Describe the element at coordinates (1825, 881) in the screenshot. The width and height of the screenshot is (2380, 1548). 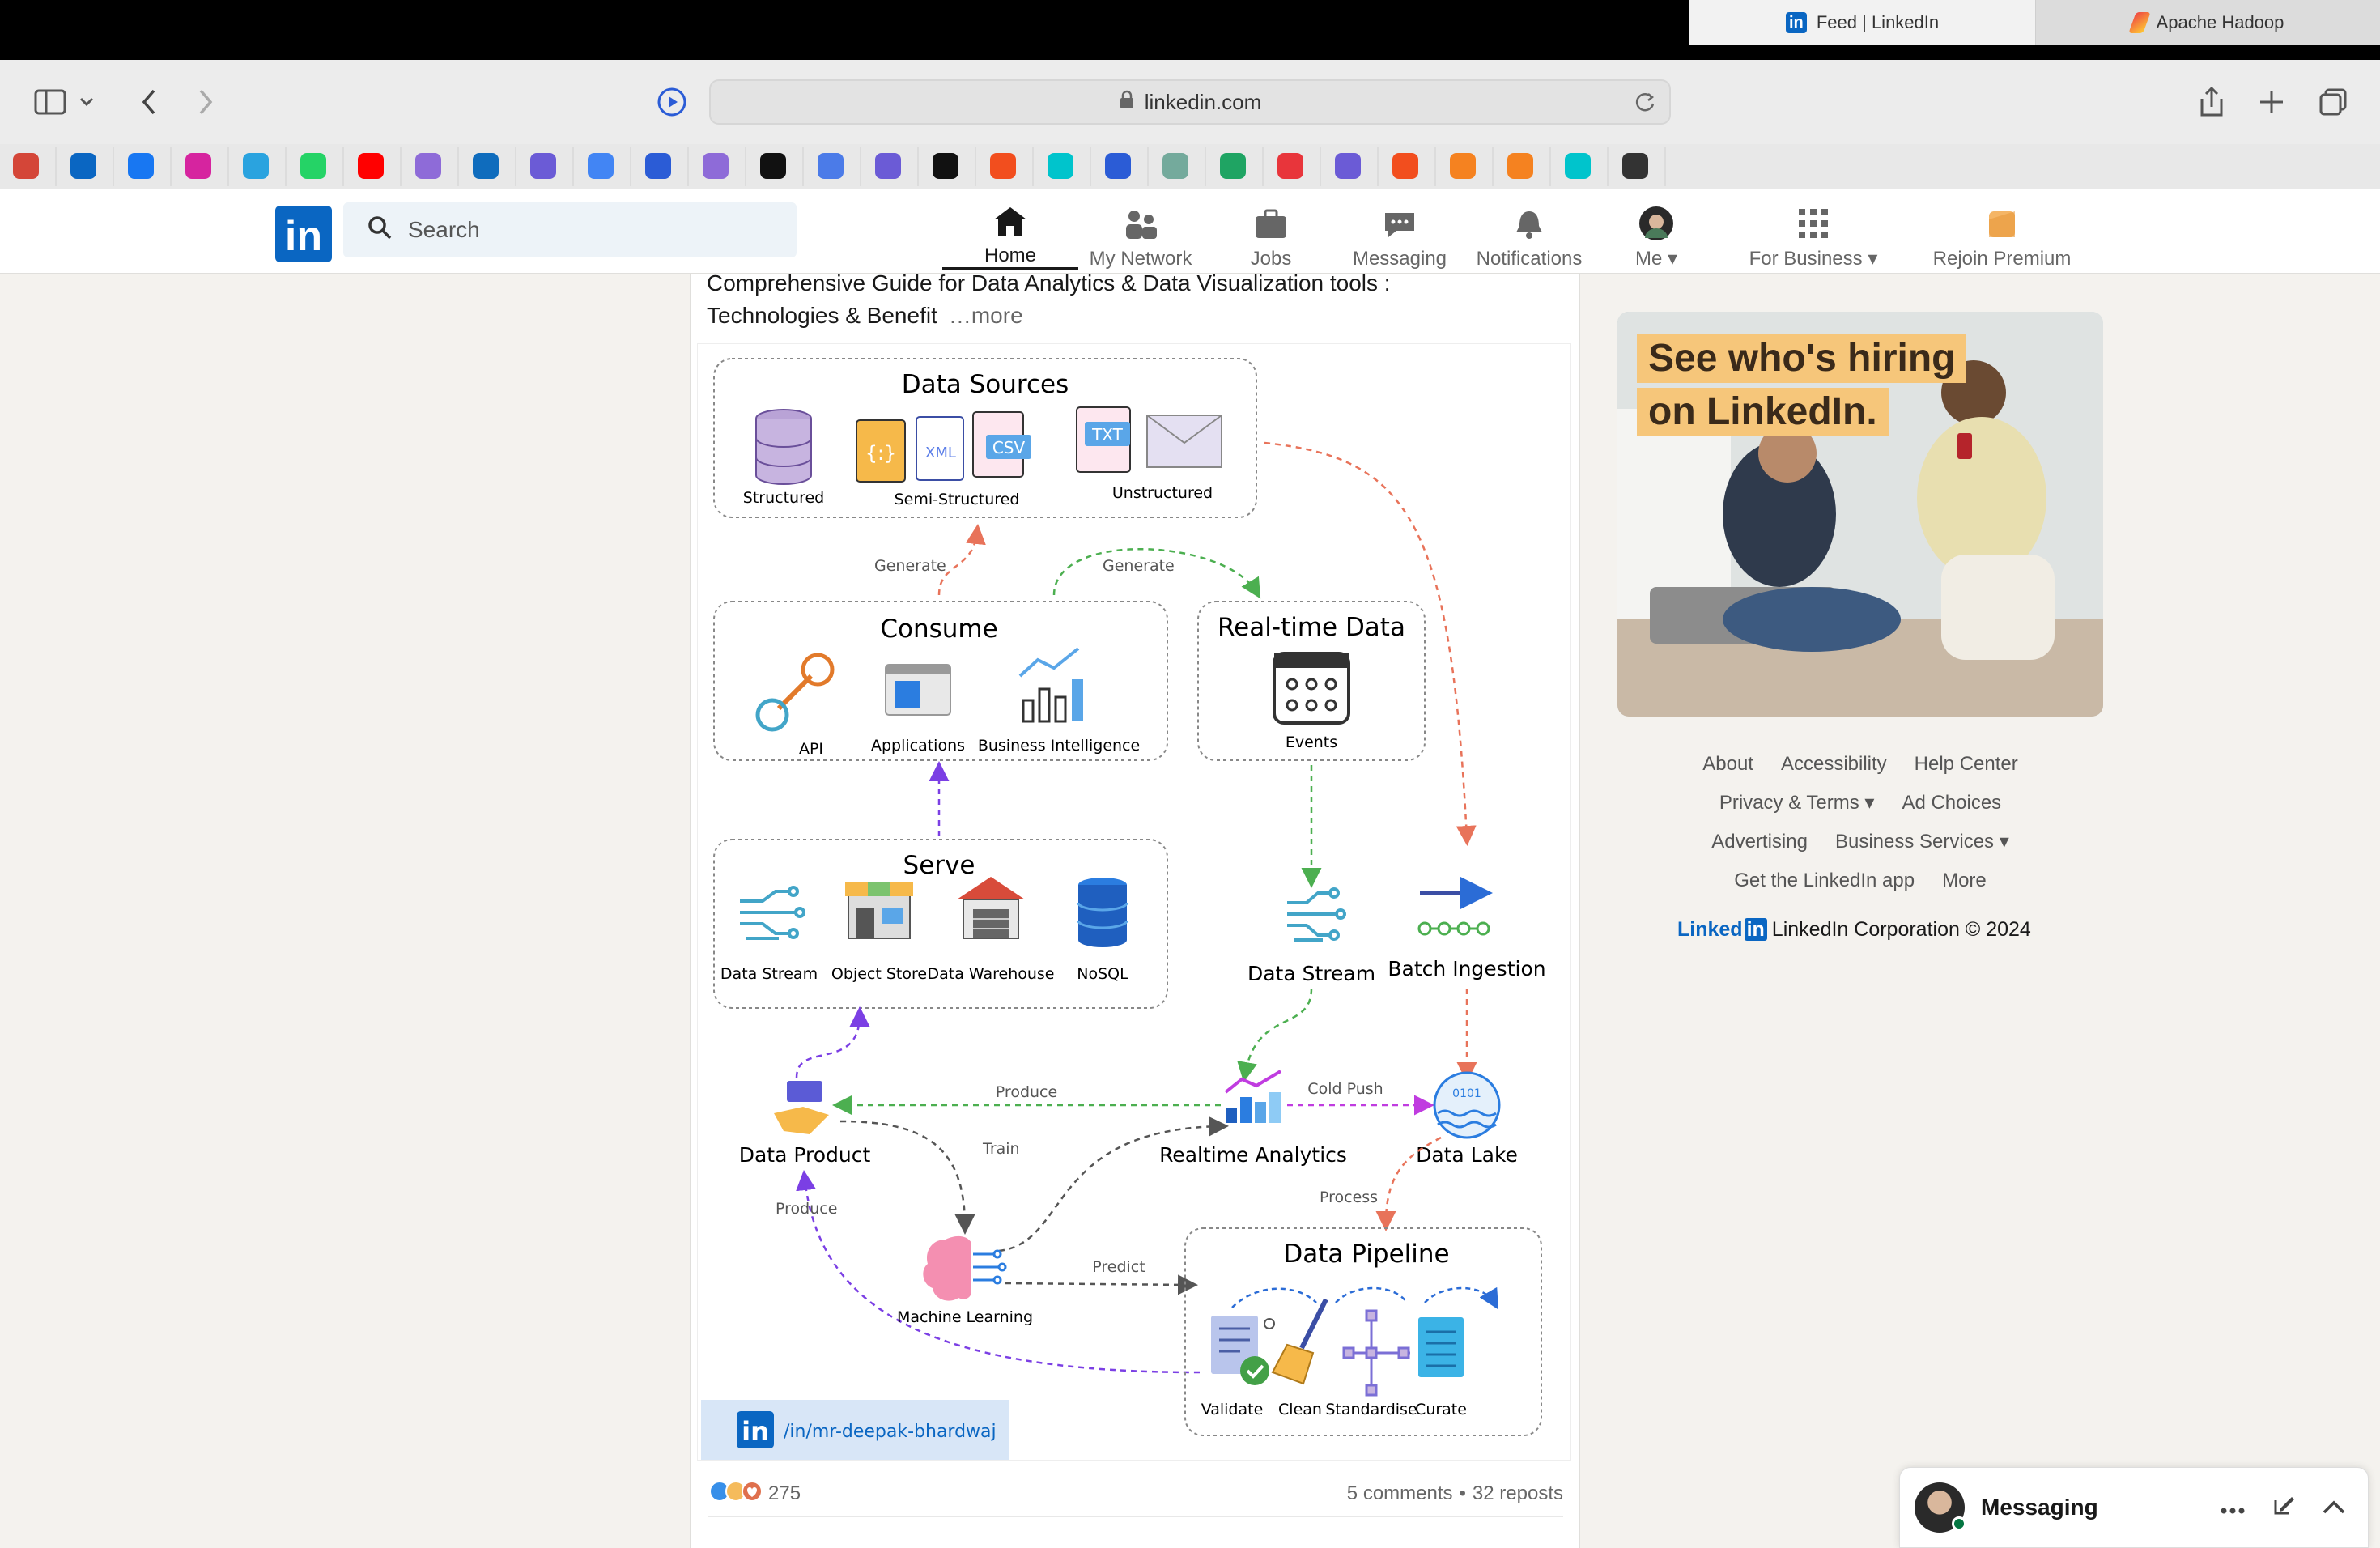
I see `footer-link: Get the LinkedIn app` at that location.